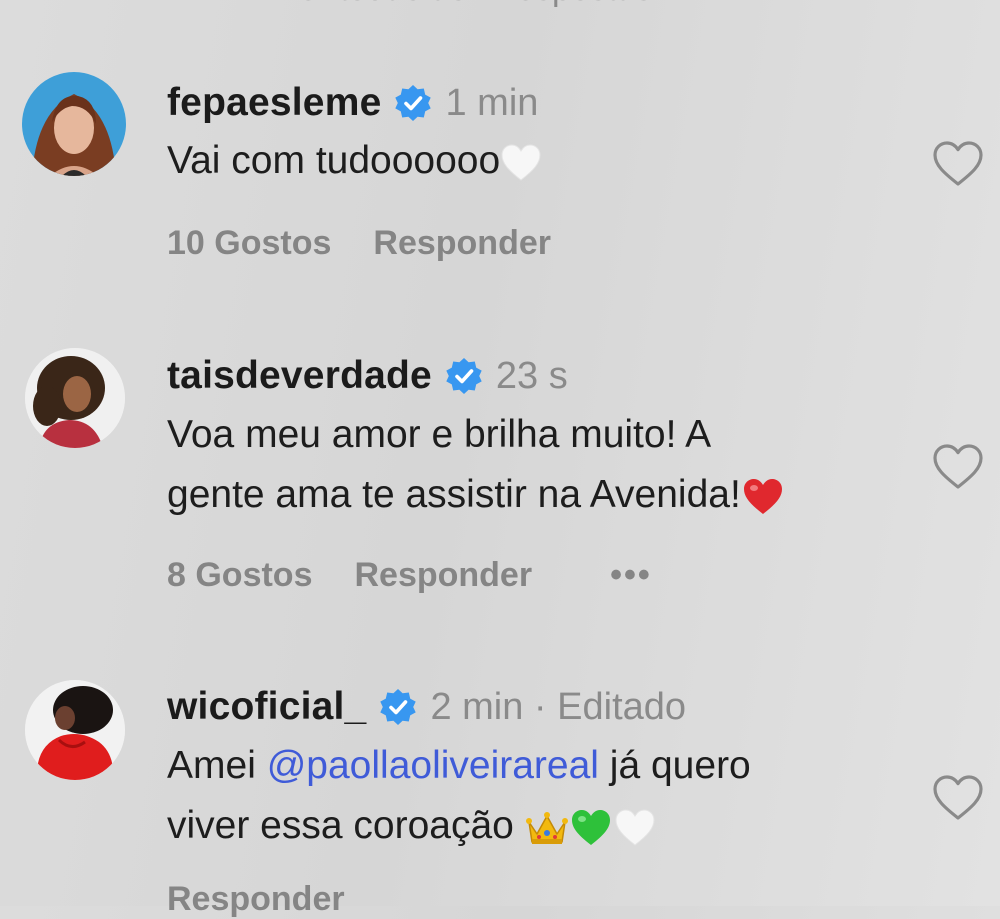 The width and height of the screenshot is (1000, 919). Describe the element at coordinates (274, 103) in the screenshot. I see `username: fepaesleme` at that location.